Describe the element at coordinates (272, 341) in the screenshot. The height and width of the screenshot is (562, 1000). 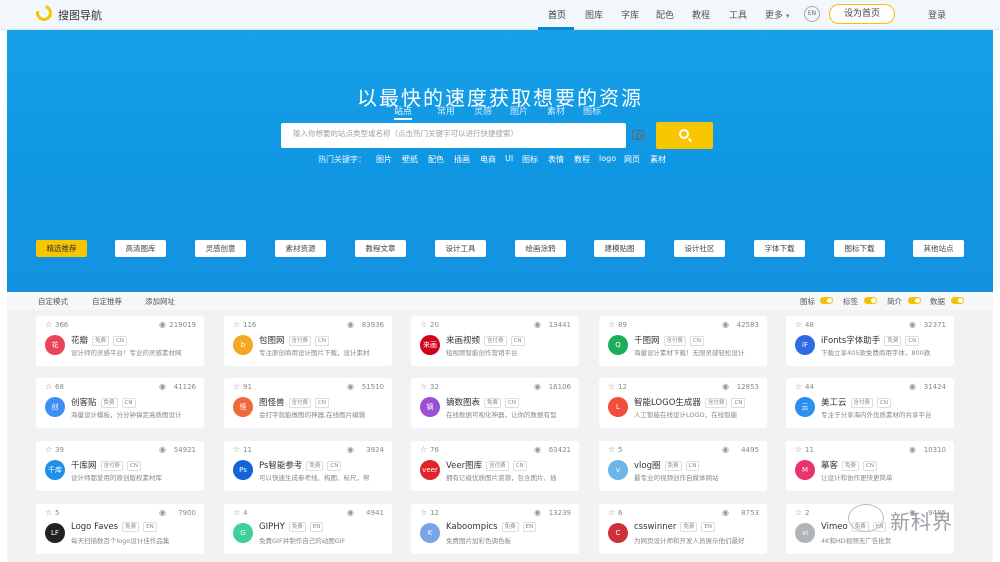
I see `site-name: 包图网` at that location.